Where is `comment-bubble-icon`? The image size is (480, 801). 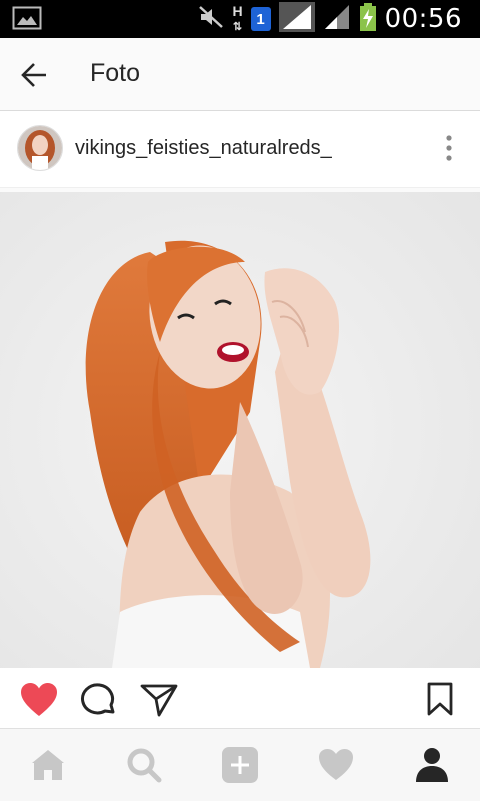 comment-bubble-icon is located at coordinates (98, 699).